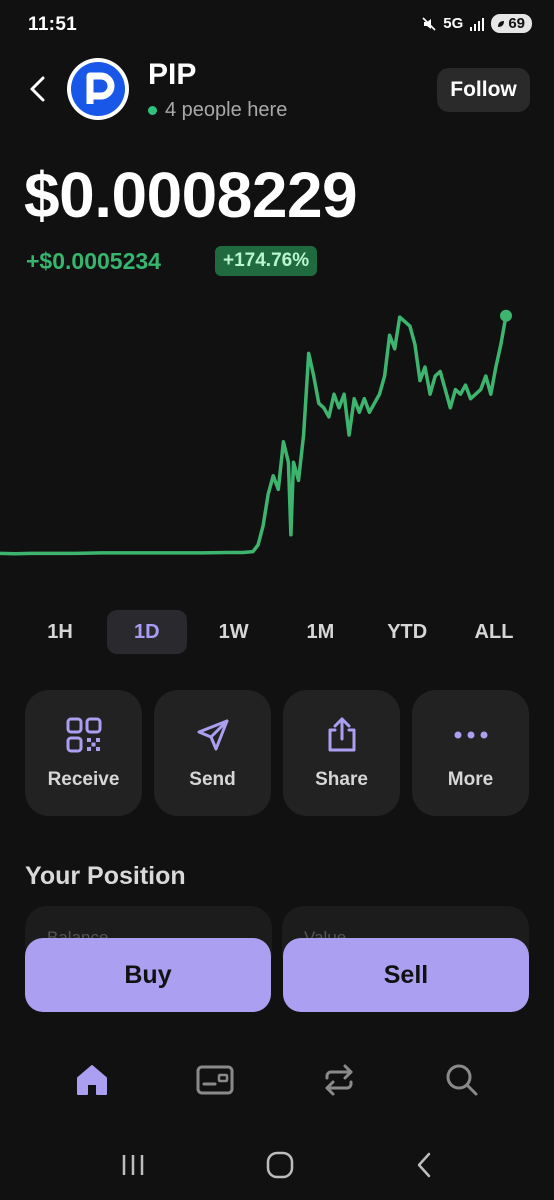 This screenshot has width=554, height=1200. What do you see at coordinates (152, 110) in the screenshot?
I see `online-dot-icon` at bounding box center [152, 110].